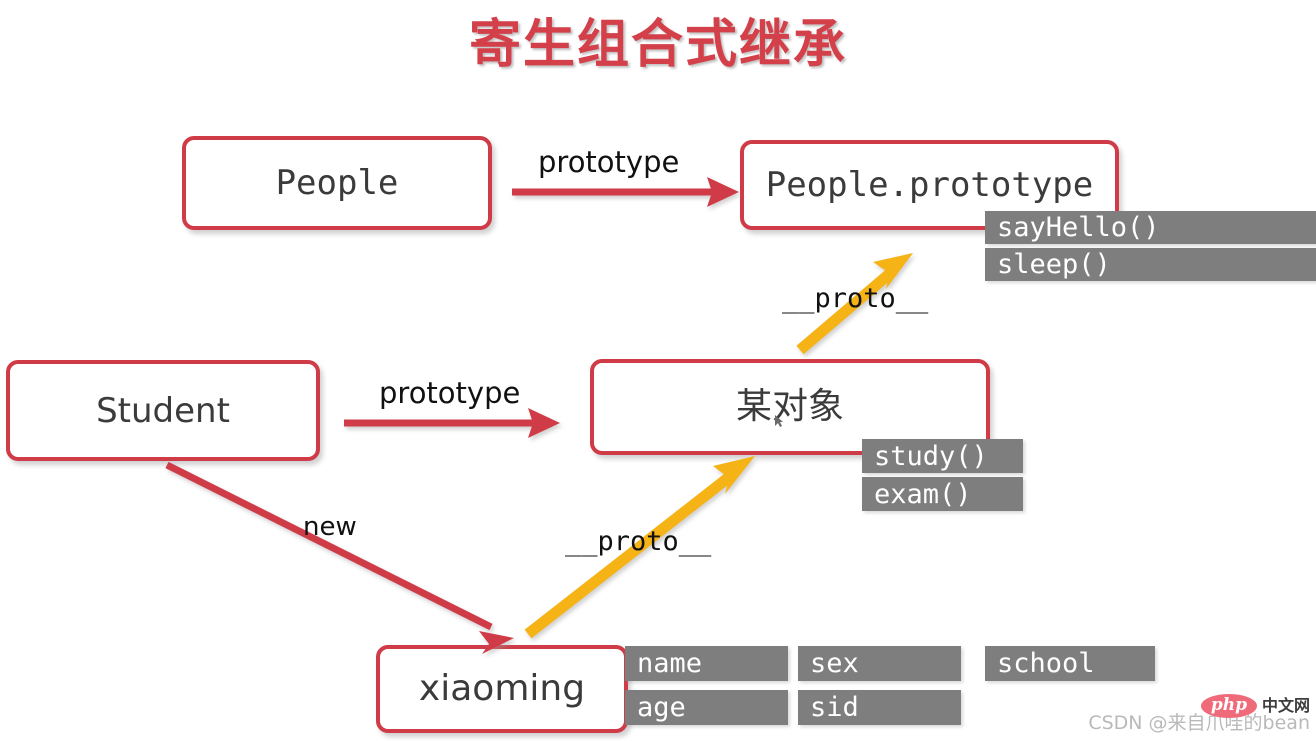 This screenshot has height=741, width=1316. What do you see at coordinates (931, 456) in the screenshot?
I see `chip-study-label: study()` at bounding box center [931, 456].